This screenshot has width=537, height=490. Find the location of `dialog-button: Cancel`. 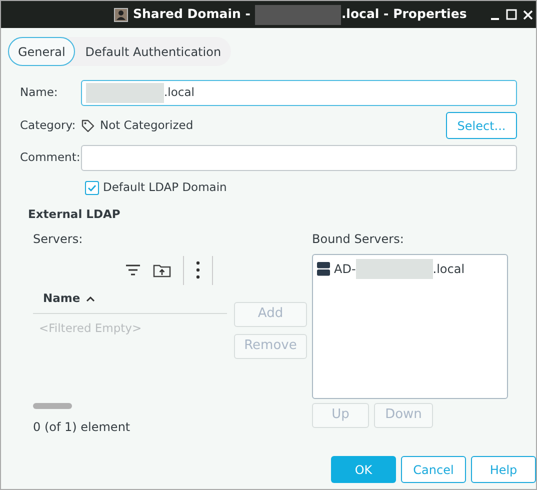

dialog-button: Cancel is located at coordinates (433, 469).